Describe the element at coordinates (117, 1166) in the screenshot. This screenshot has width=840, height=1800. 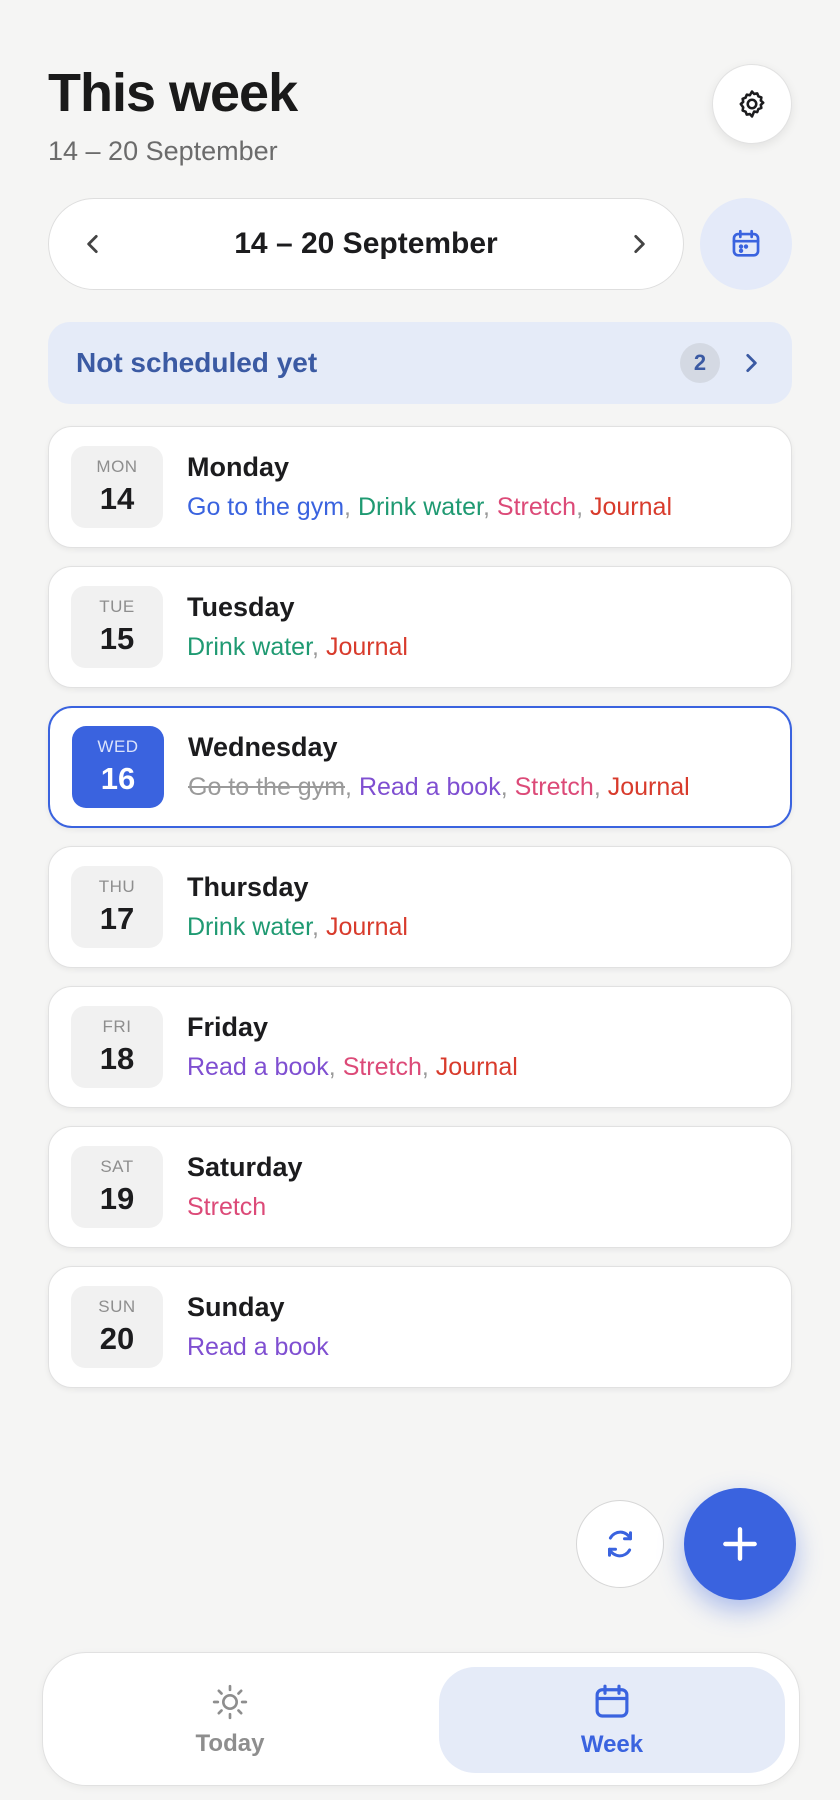
I see `day-of-week-label: SAT` at that location.